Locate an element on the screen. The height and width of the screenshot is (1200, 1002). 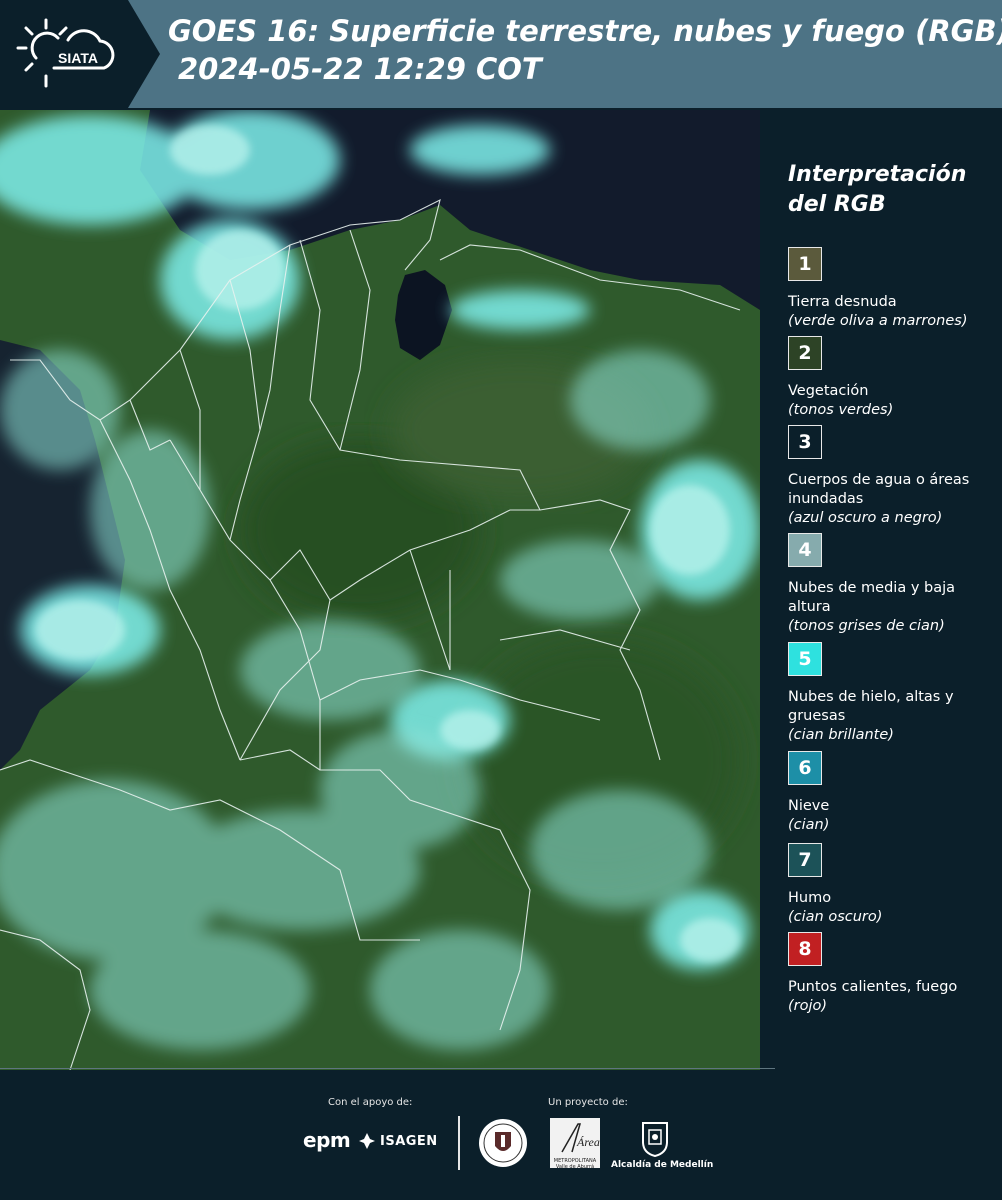
isagen-logo-icon is located at coordinates (367, 1141).